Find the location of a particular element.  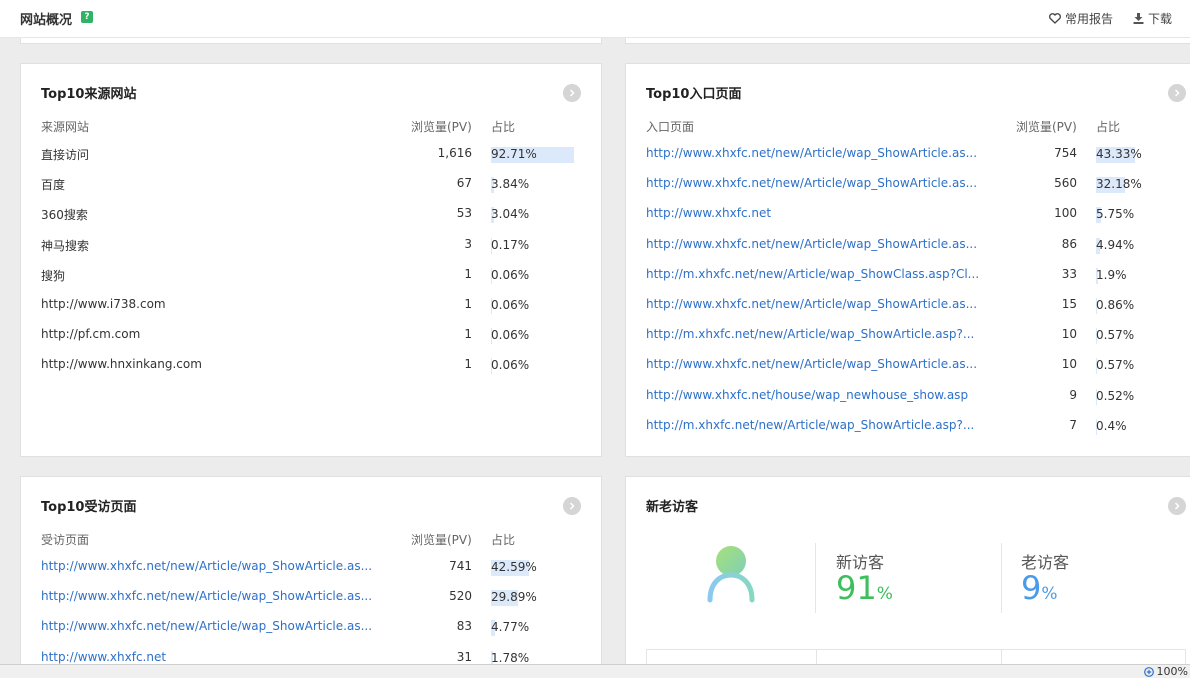

old-visitor-percent: 9 is located at coordinates (1031, 588).